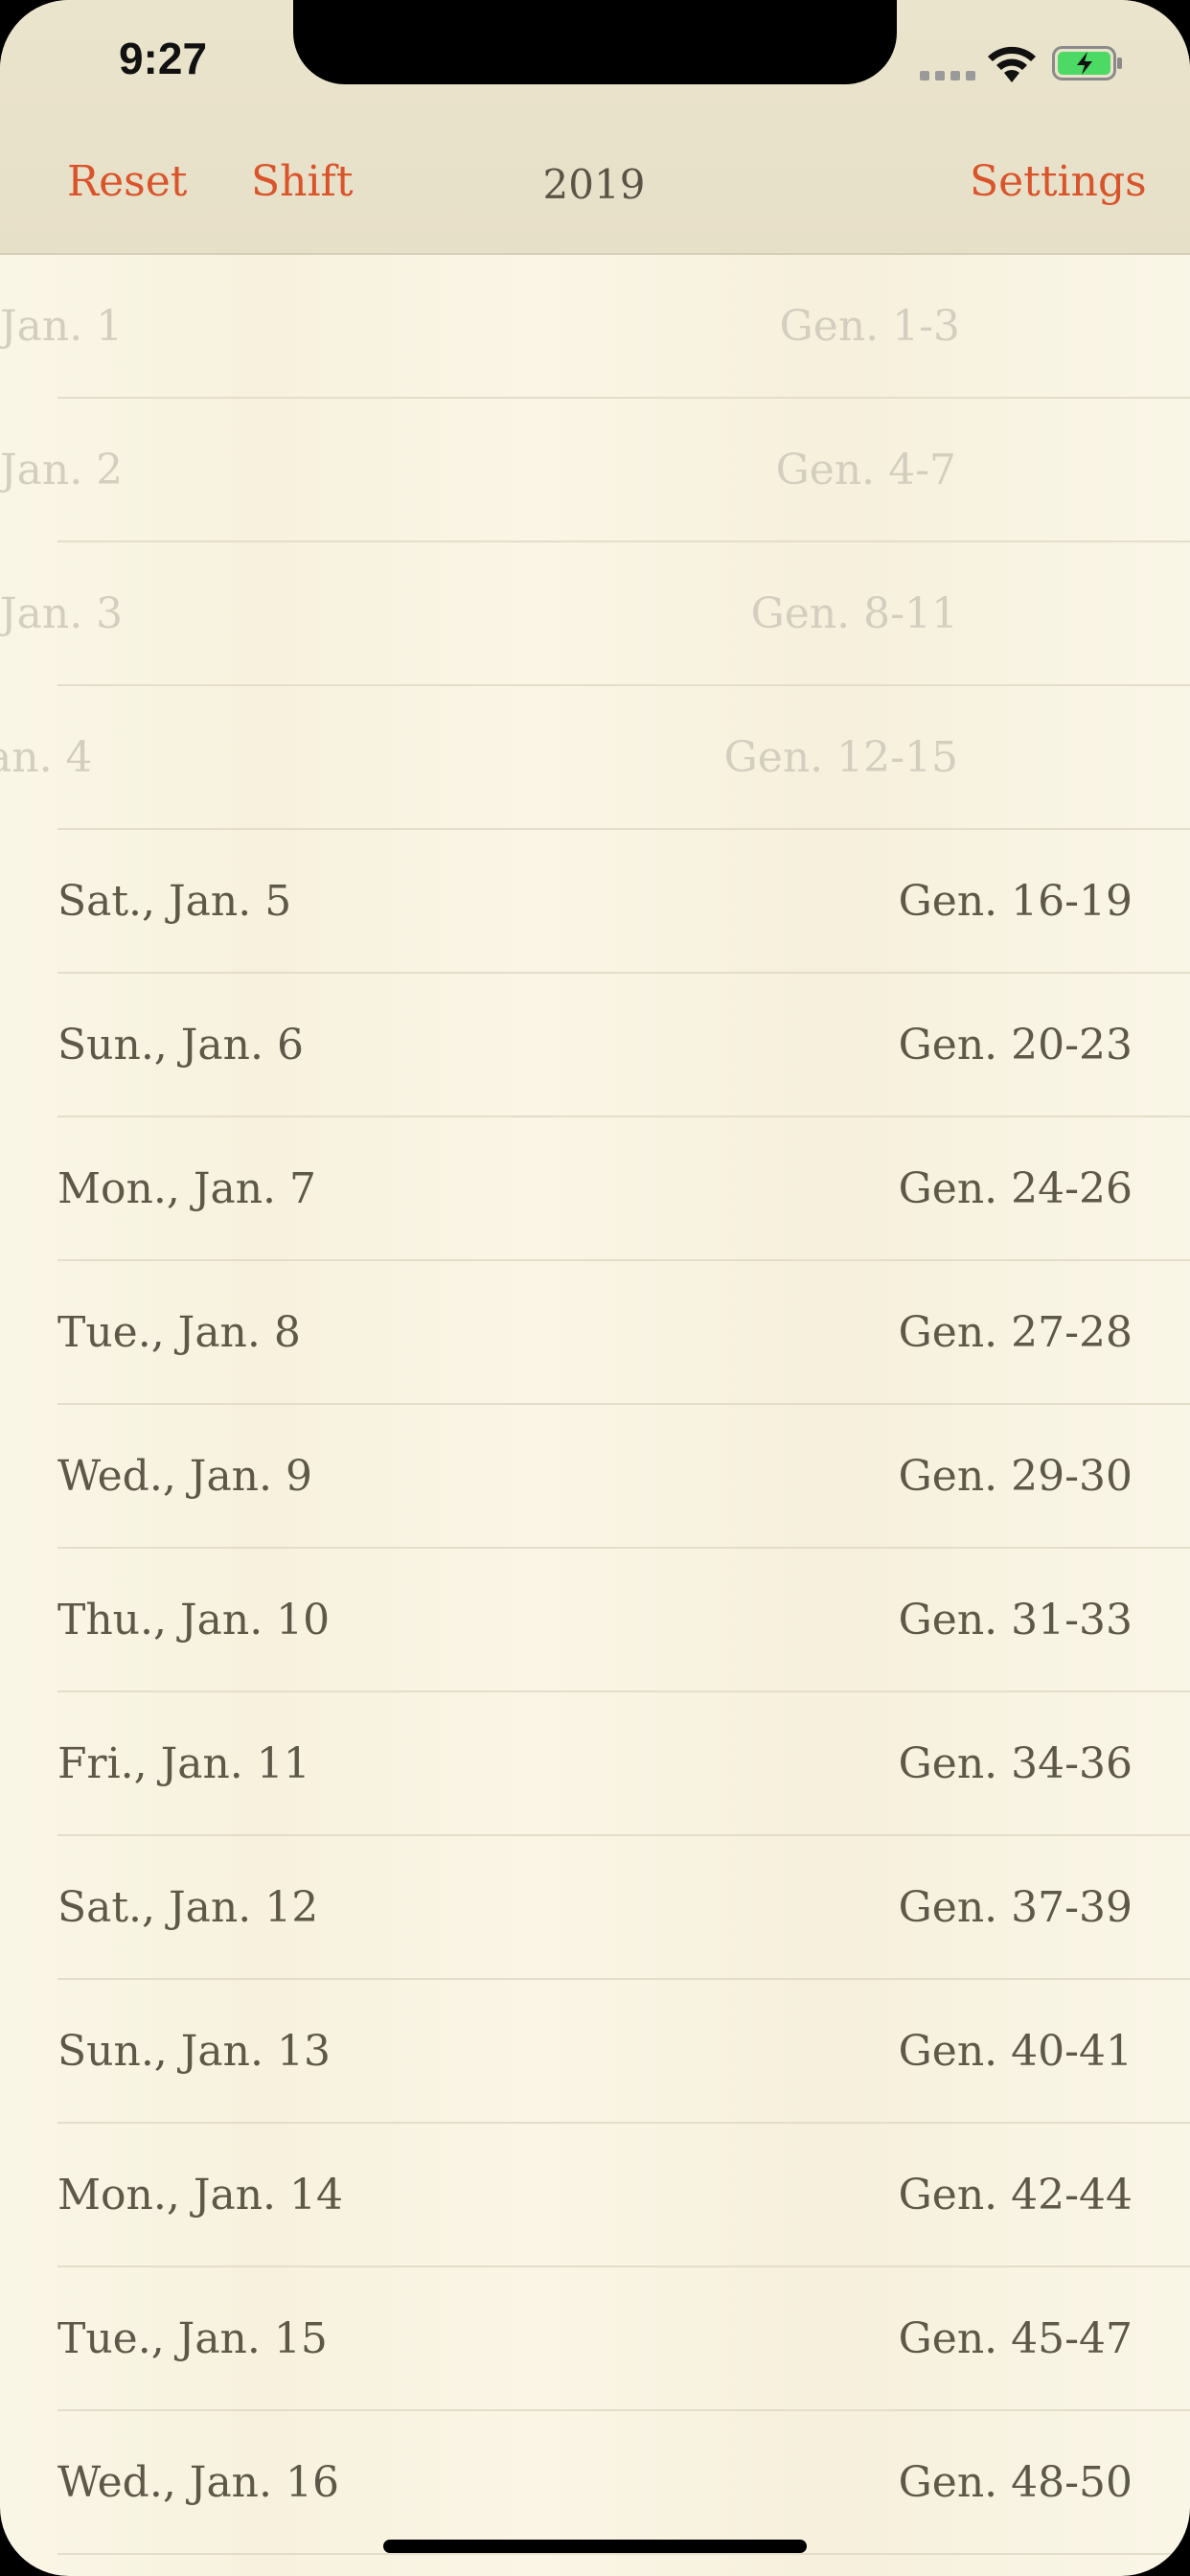 Image resolution: width=1190 pixels, height=2576 pixels. What do you see at coordinates (1015, 2338) in the screenshot?
I see `reading-passage: Gen. 45-47` at bounding box center [1015, 2338].